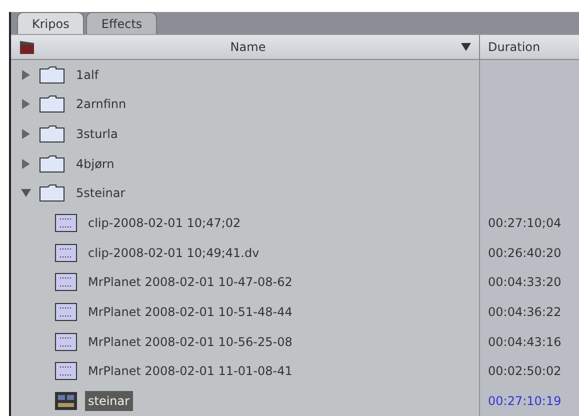  I want to click on item-name: 4bjørn, so click(95, 164).